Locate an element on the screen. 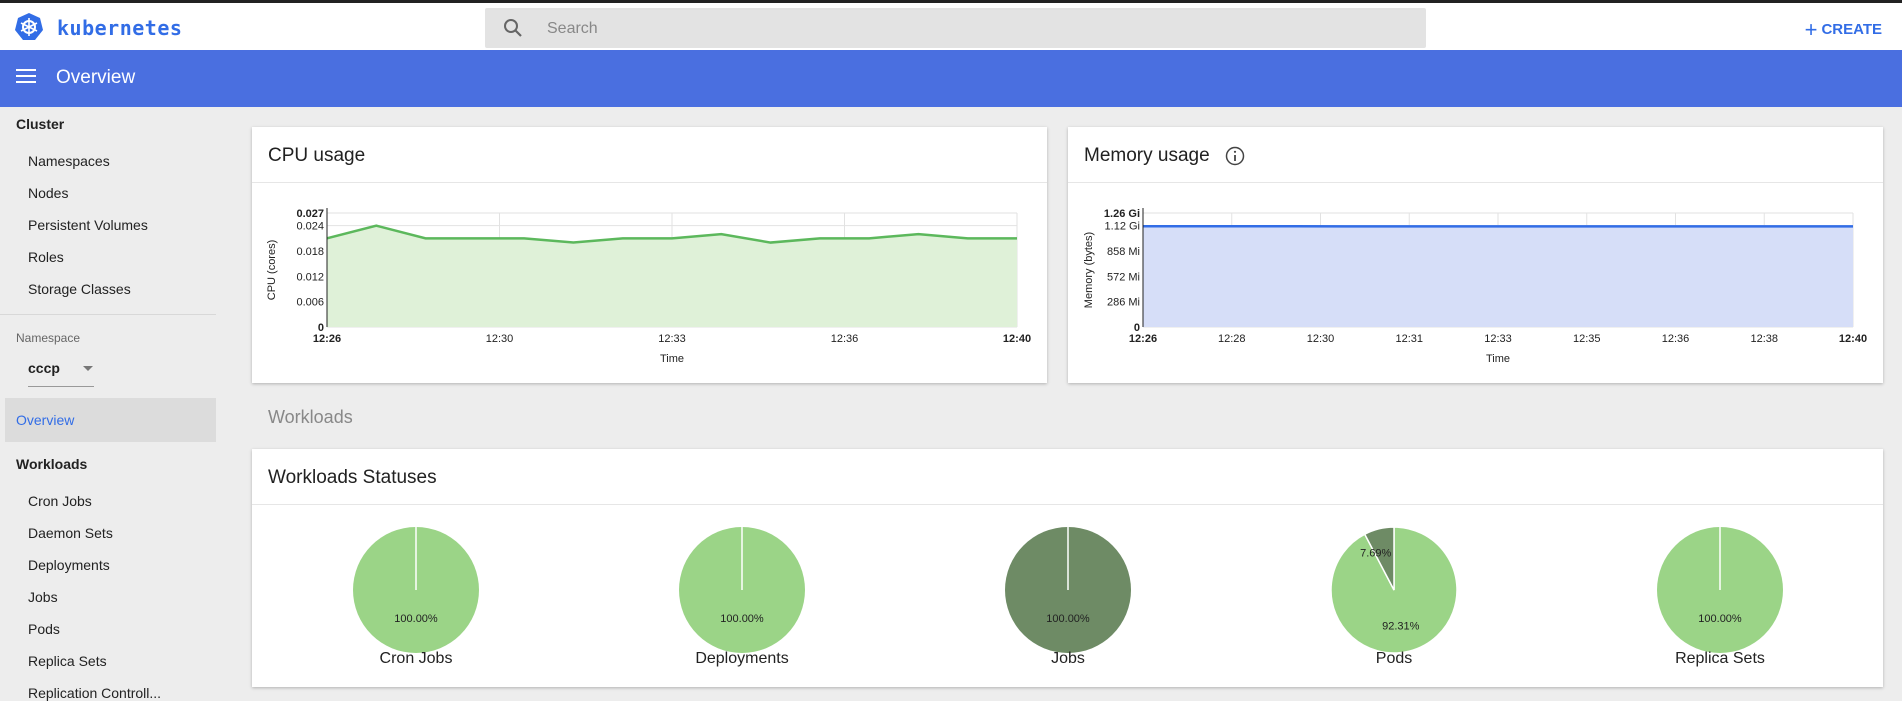 The width and height of the screenshot is (1902, 701). pie-title: Pods is located at coordinates (1394, 659).